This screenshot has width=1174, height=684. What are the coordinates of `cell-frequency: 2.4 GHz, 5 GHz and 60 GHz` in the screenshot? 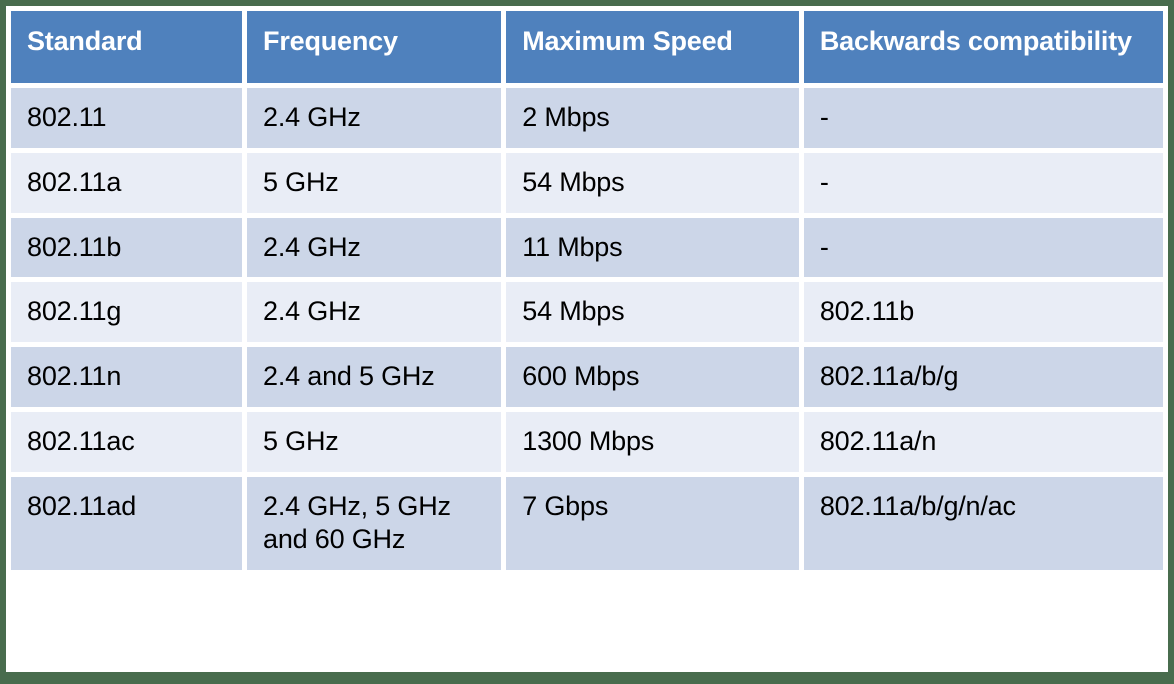 It's located at (374, 523).